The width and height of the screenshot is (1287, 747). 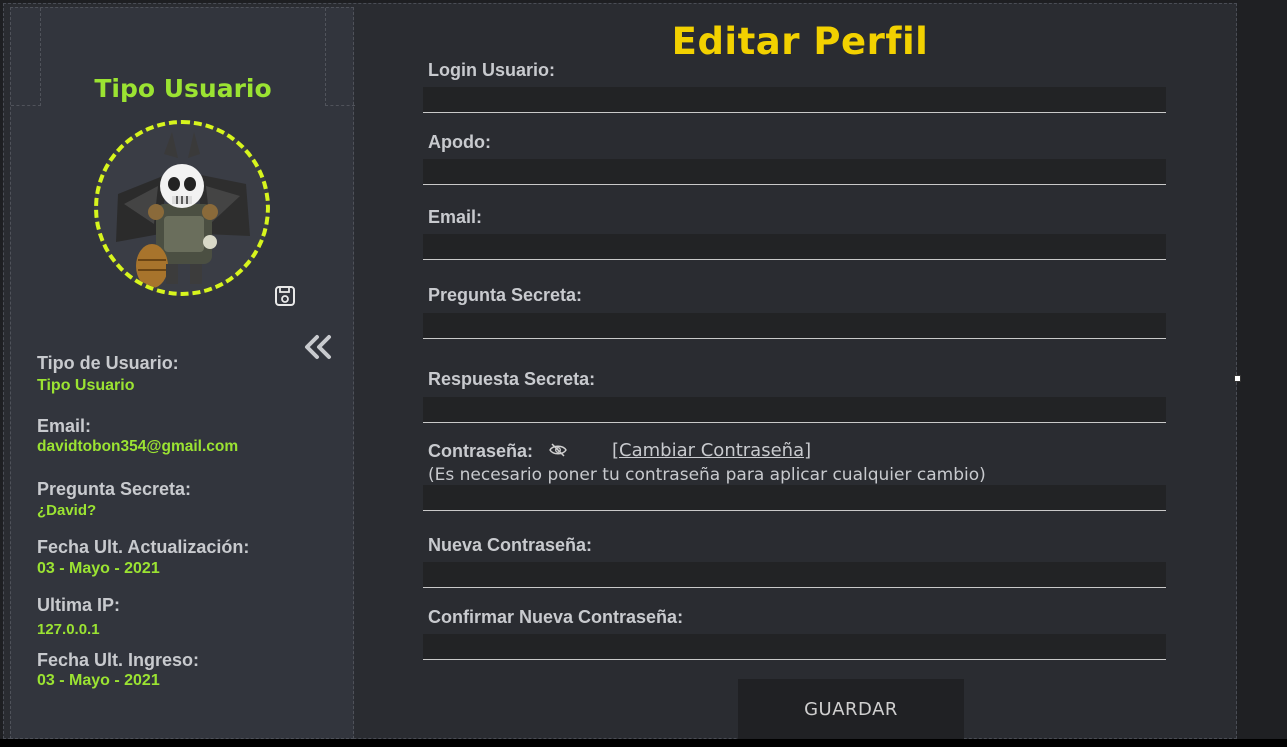 I want to click on resize-handle, so click(x=1237, y=378).